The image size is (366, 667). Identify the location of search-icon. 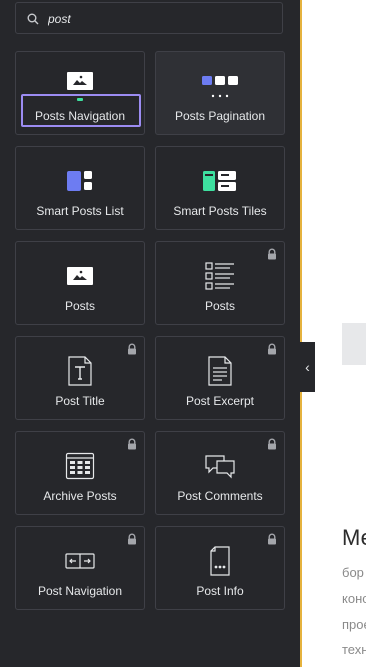
(33, 19).